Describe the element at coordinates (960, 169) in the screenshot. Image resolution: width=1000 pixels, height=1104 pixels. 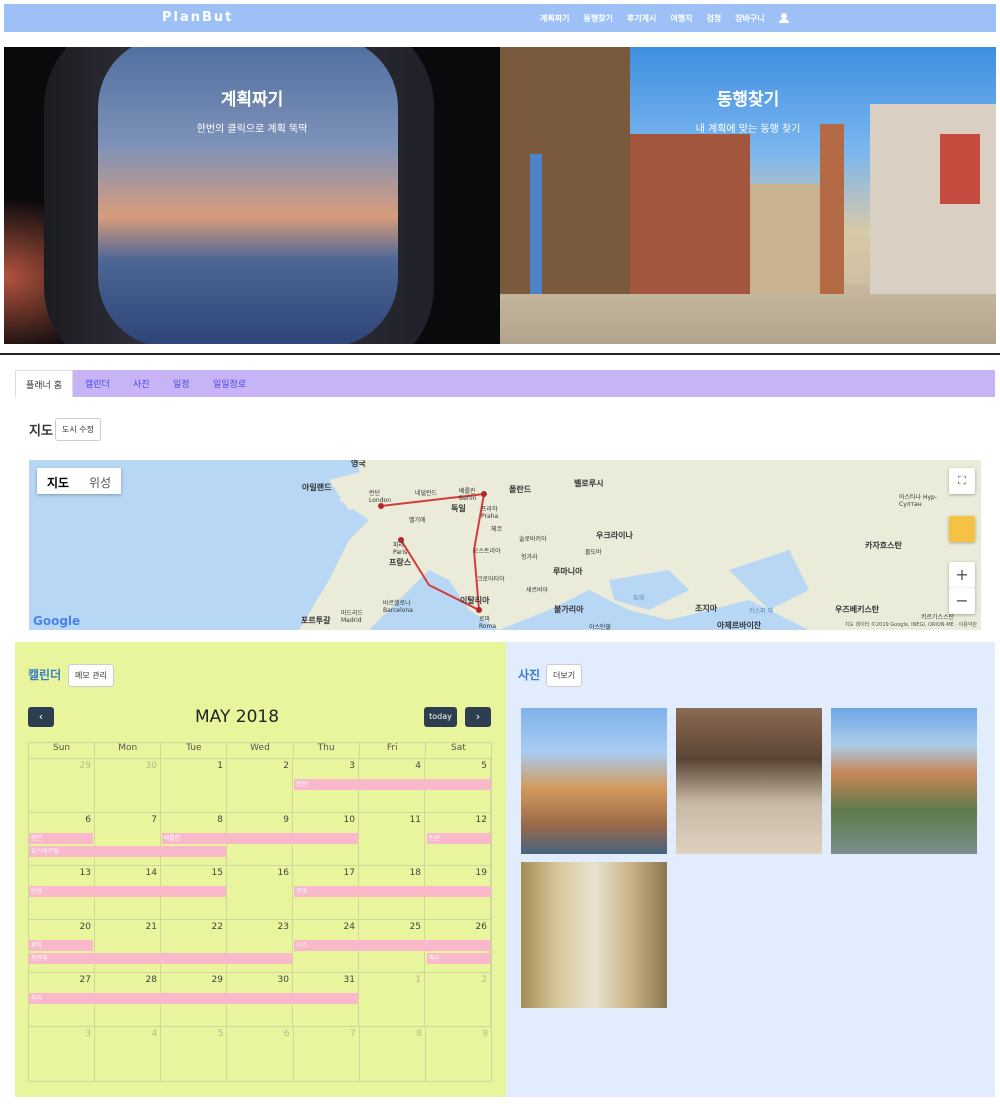
I see `billboard-decoration` at that location.